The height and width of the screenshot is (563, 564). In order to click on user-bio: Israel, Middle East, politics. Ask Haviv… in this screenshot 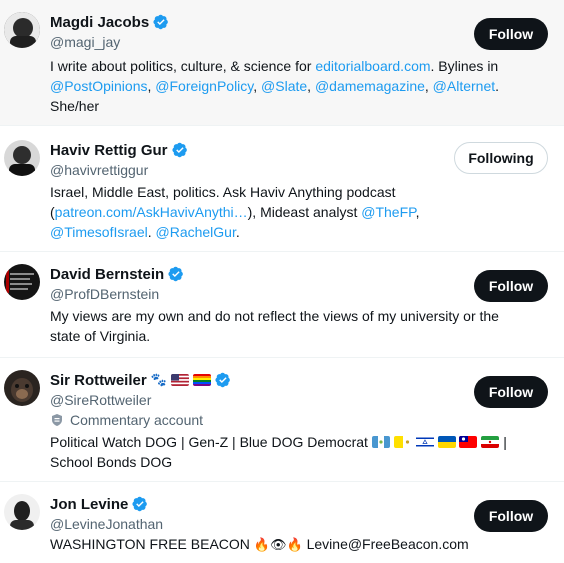, I will do `click(299, 212)`.